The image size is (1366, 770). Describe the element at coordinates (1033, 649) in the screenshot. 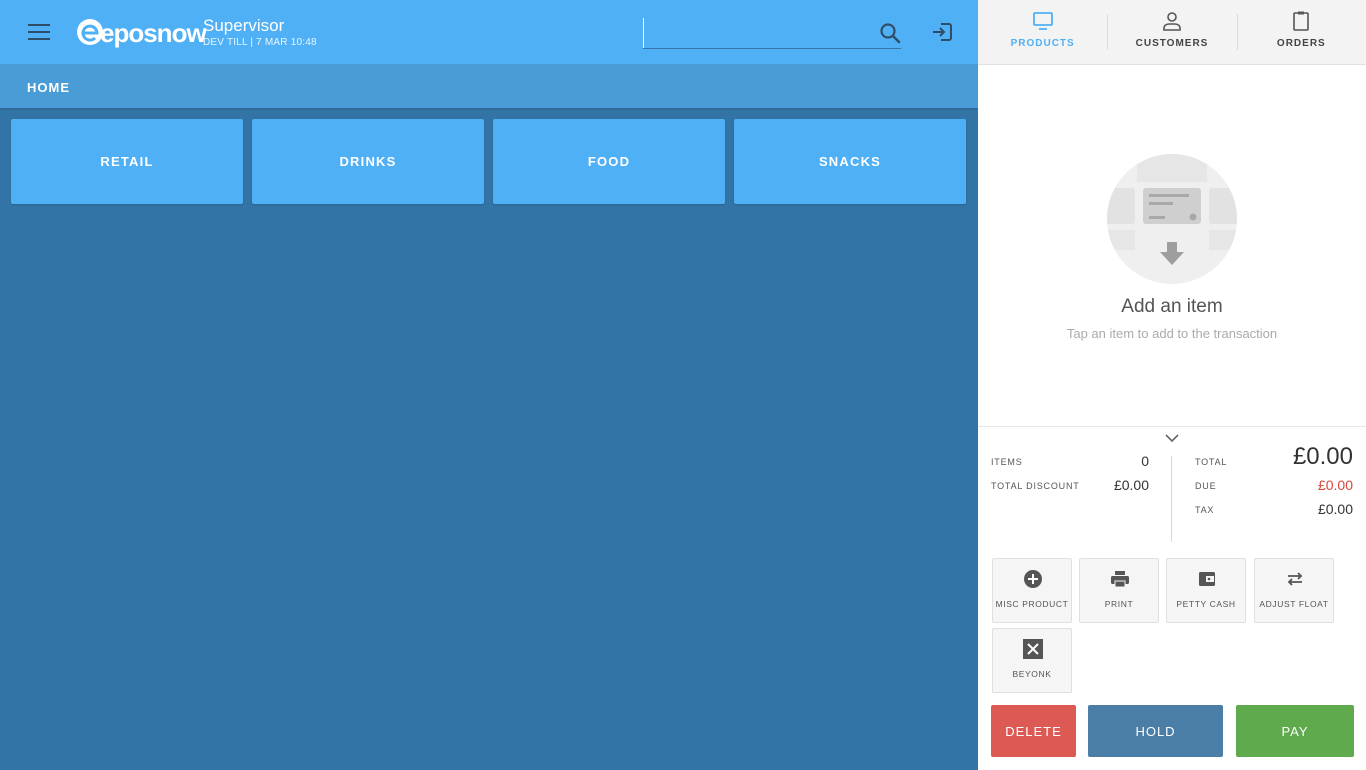

I see `beyonk-icon` at that location.